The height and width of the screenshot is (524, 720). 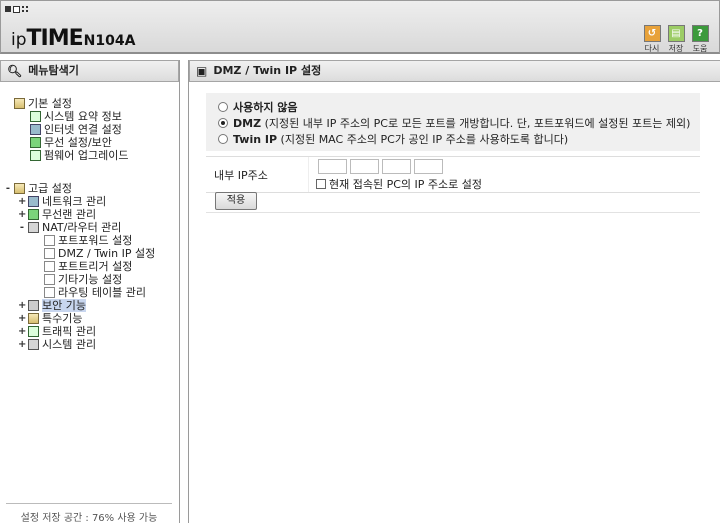 I want to click on save-button: ▤ 저장, so click(x=676, y=39).